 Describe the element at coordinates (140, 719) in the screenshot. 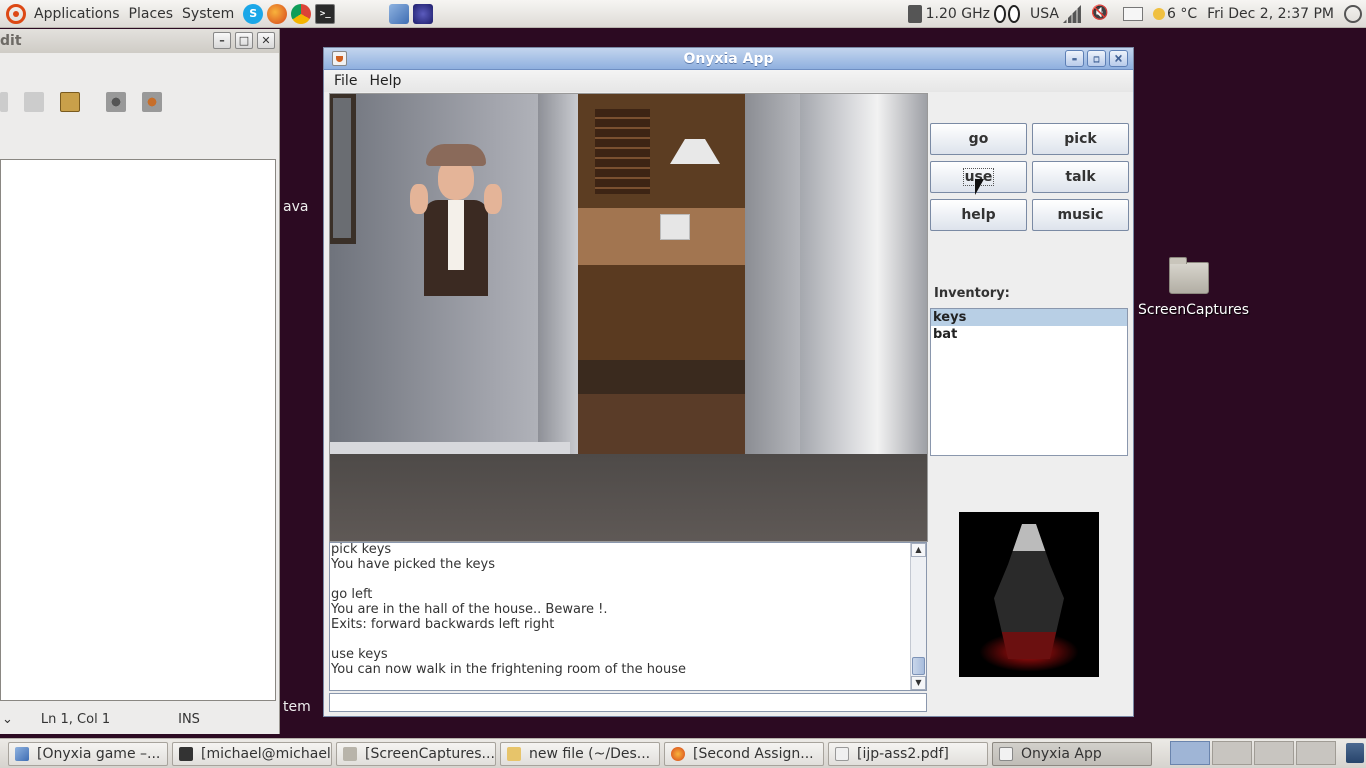

I see `gedit-statusbar: ⌄ Ln 1, Col 1 INS` at that location.